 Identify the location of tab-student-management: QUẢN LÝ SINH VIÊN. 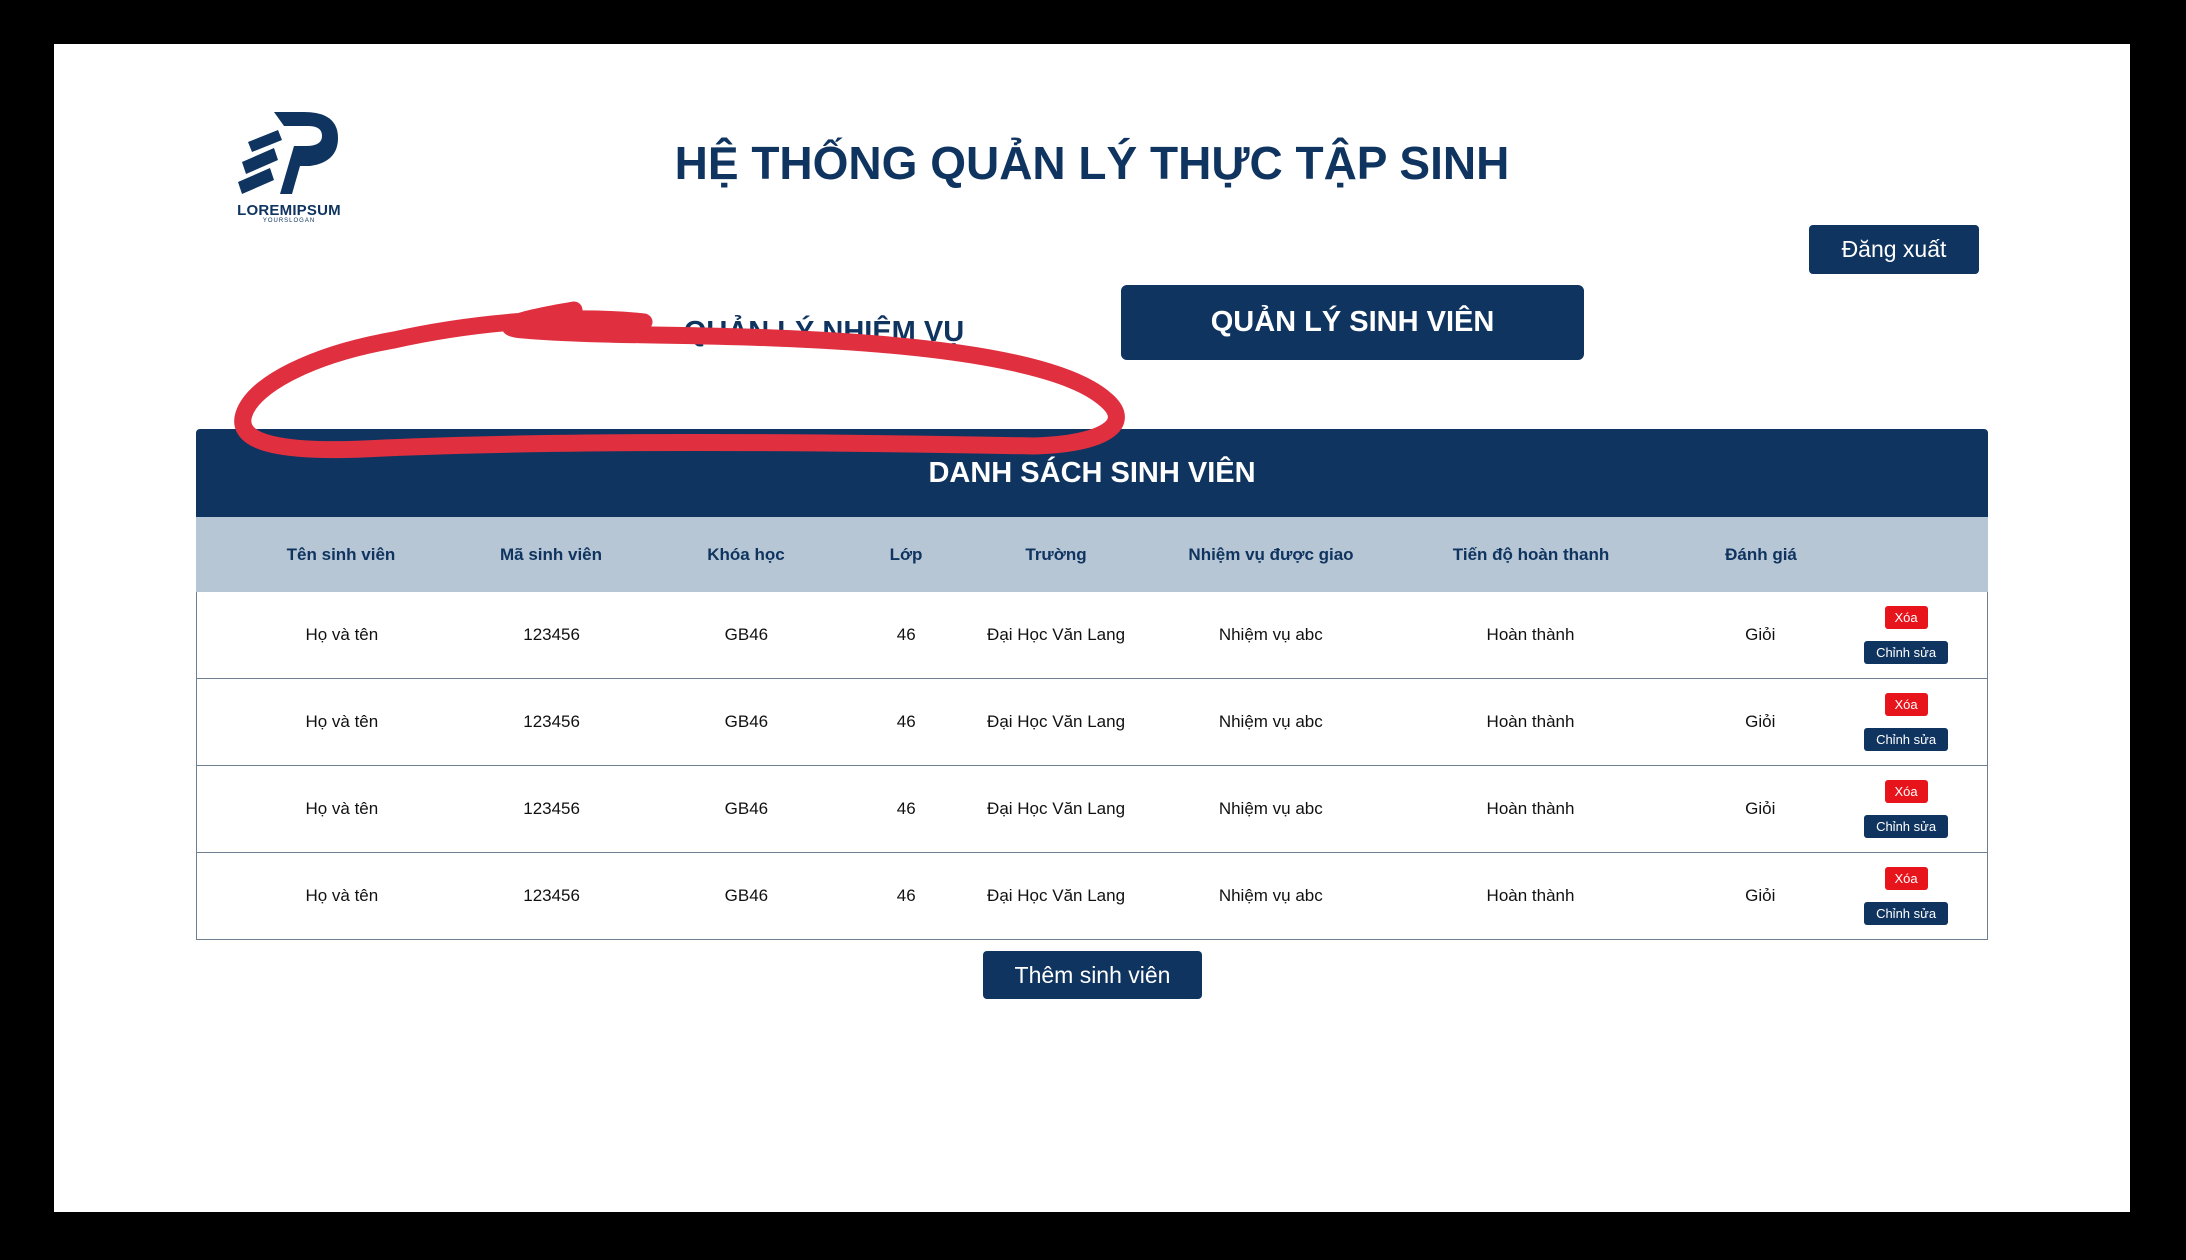
(1352, 322).